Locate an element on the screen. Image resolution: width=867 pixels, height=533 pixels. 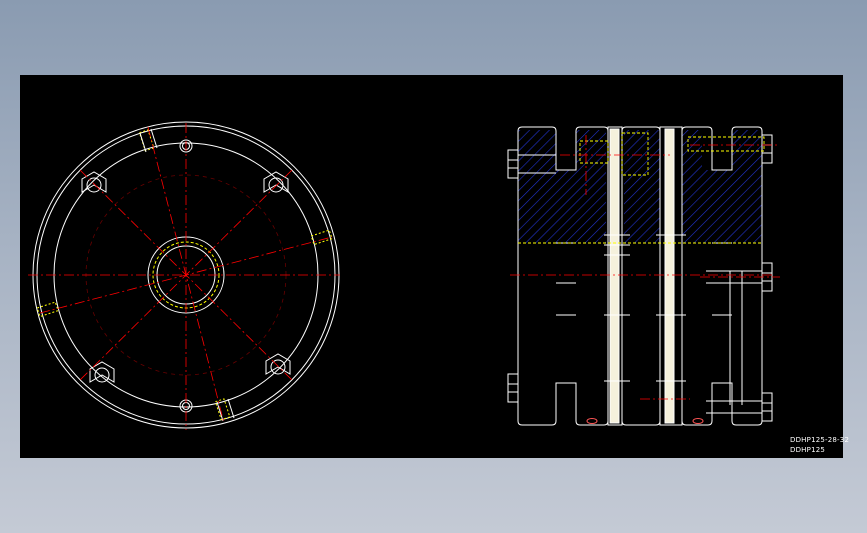
oval-hole-right is located at coordinates (698, 421).